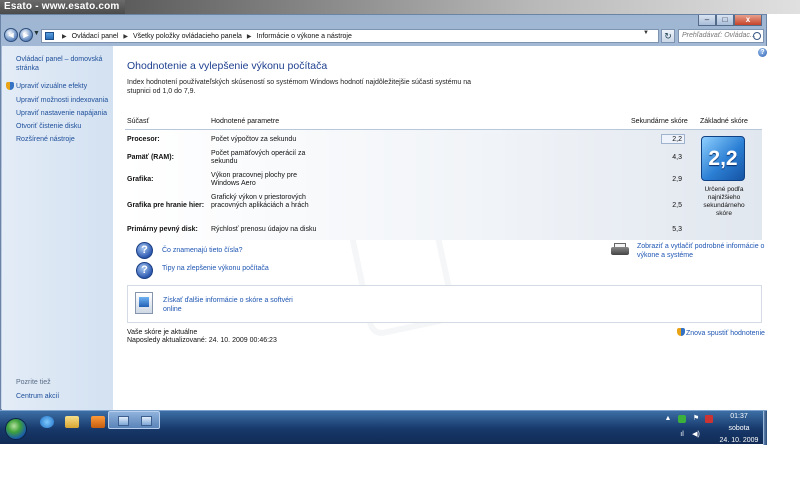 The image size is (800, 479). I want to click on header-parameters: Hodnotené parametre, so click(245, 121).